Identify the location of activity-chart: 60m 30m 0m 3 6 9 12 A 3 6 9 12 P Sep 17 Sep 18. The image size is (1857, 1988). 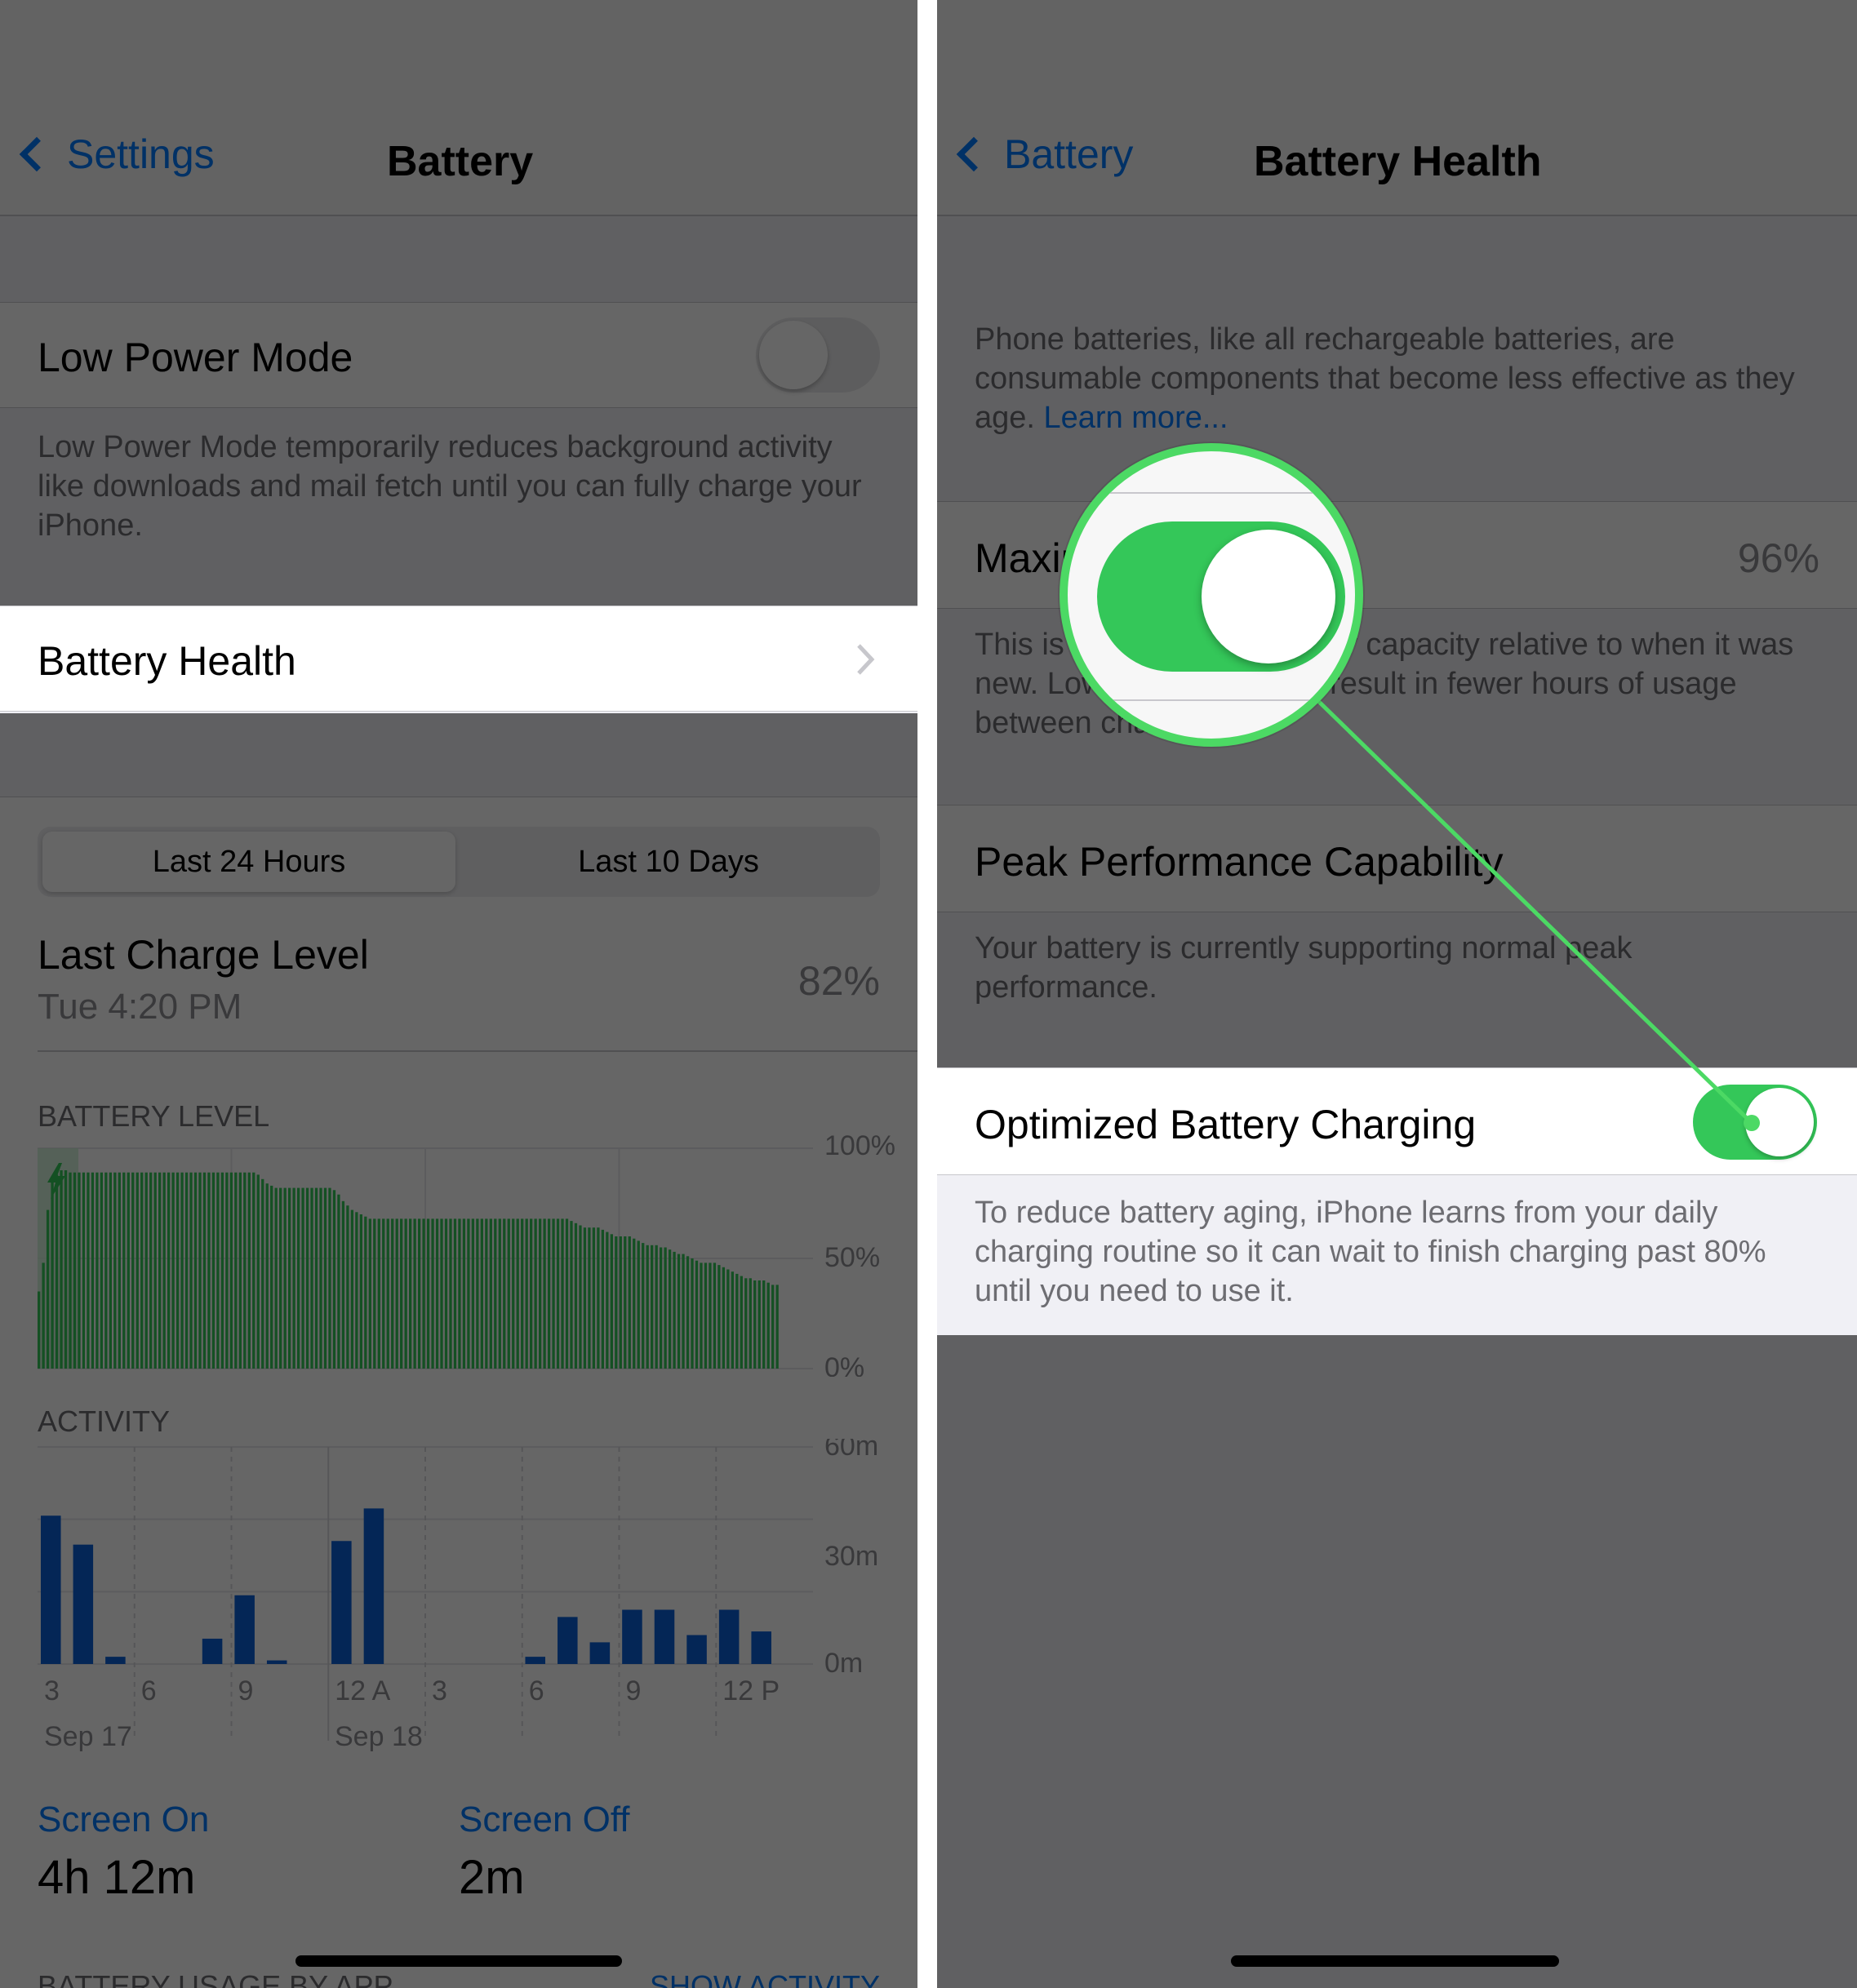
(458, 1595).